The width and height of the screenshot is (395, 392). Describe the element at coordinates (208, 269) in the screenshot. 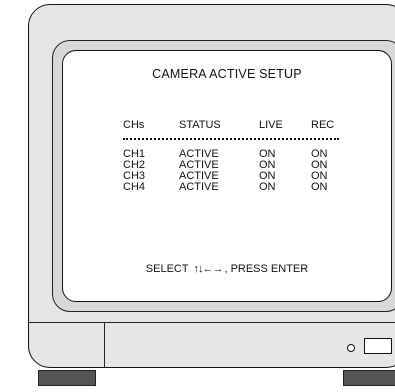

I see `arrow-keys-icon: ↑↓←→` at that location.